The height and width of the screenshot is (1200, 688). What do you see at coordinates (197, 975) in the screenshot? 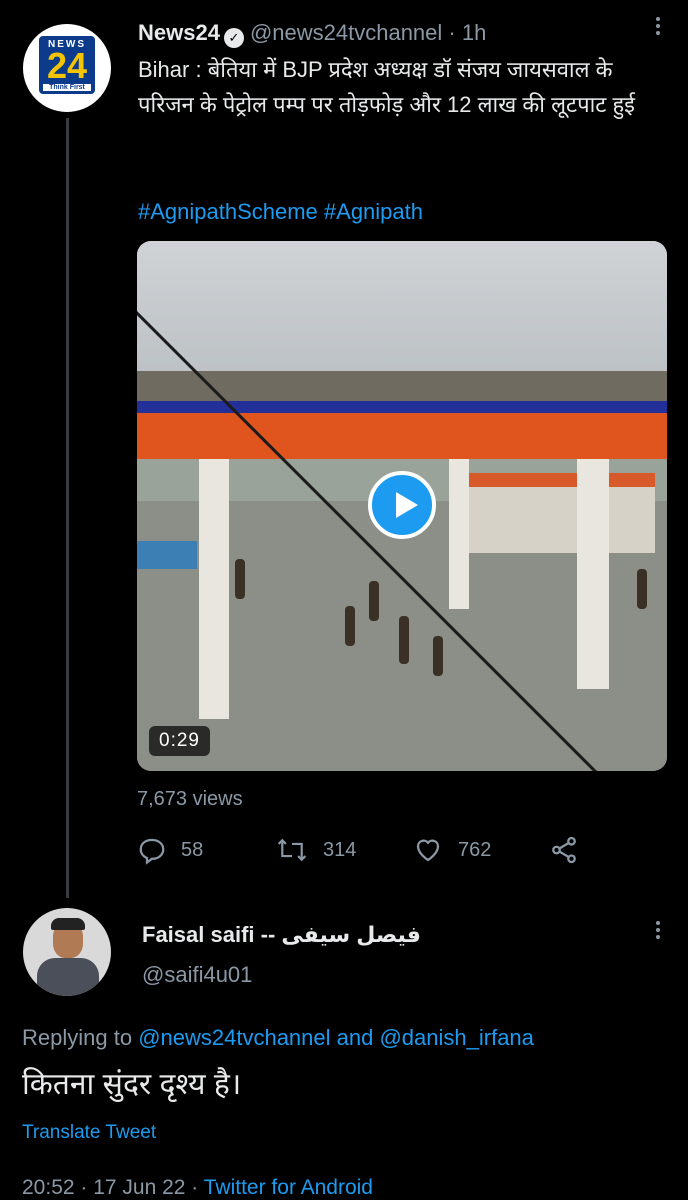
I see `reply-user-handle: @saifi4u01` at bounding box center [197, 975].